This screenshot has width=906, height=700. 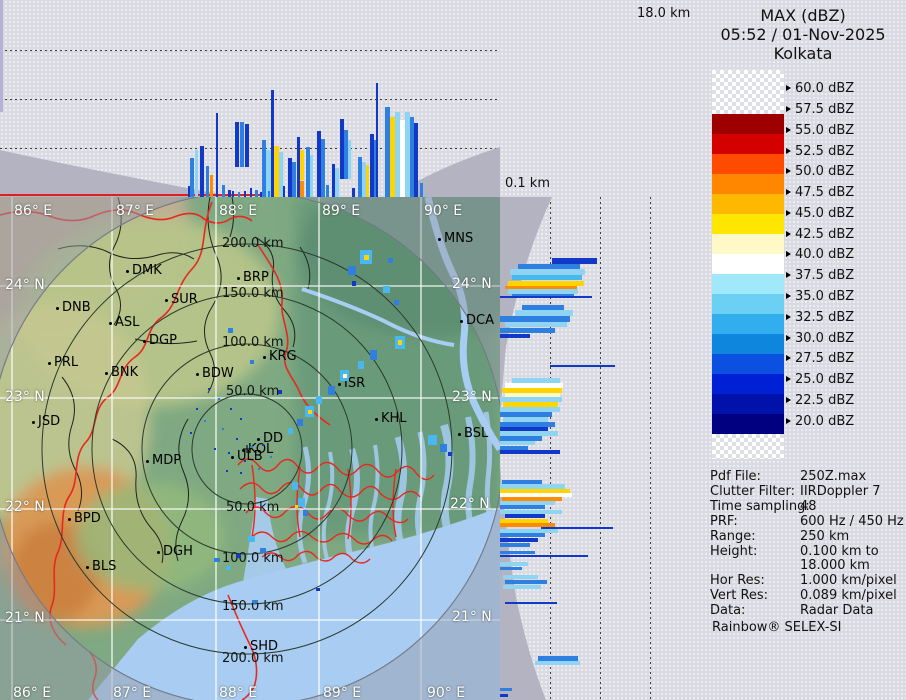 I want to click on lon-lat-label: 87° E, so click(x=132, y=692).